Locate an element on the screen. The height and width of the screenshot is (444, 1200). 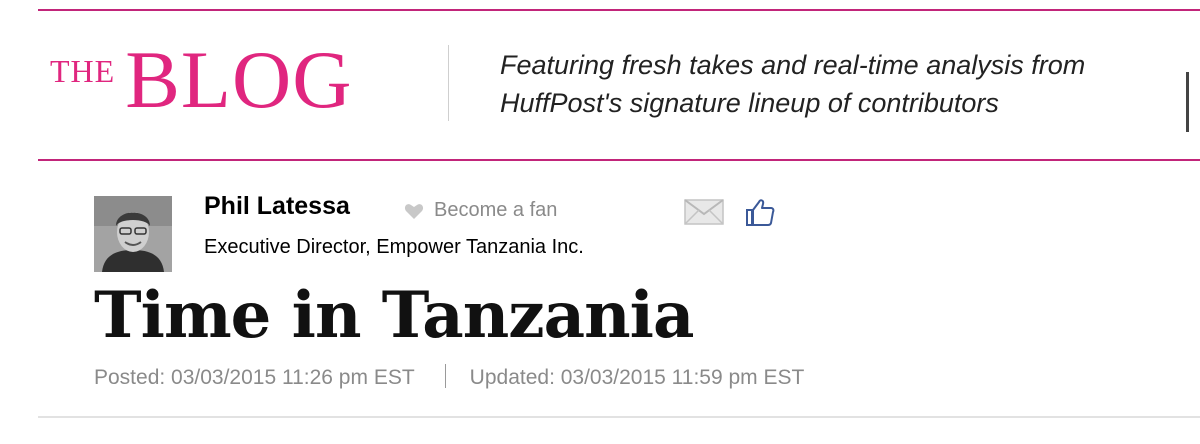
logo-blog-text: BLOG is located at coordinates (239, 79).